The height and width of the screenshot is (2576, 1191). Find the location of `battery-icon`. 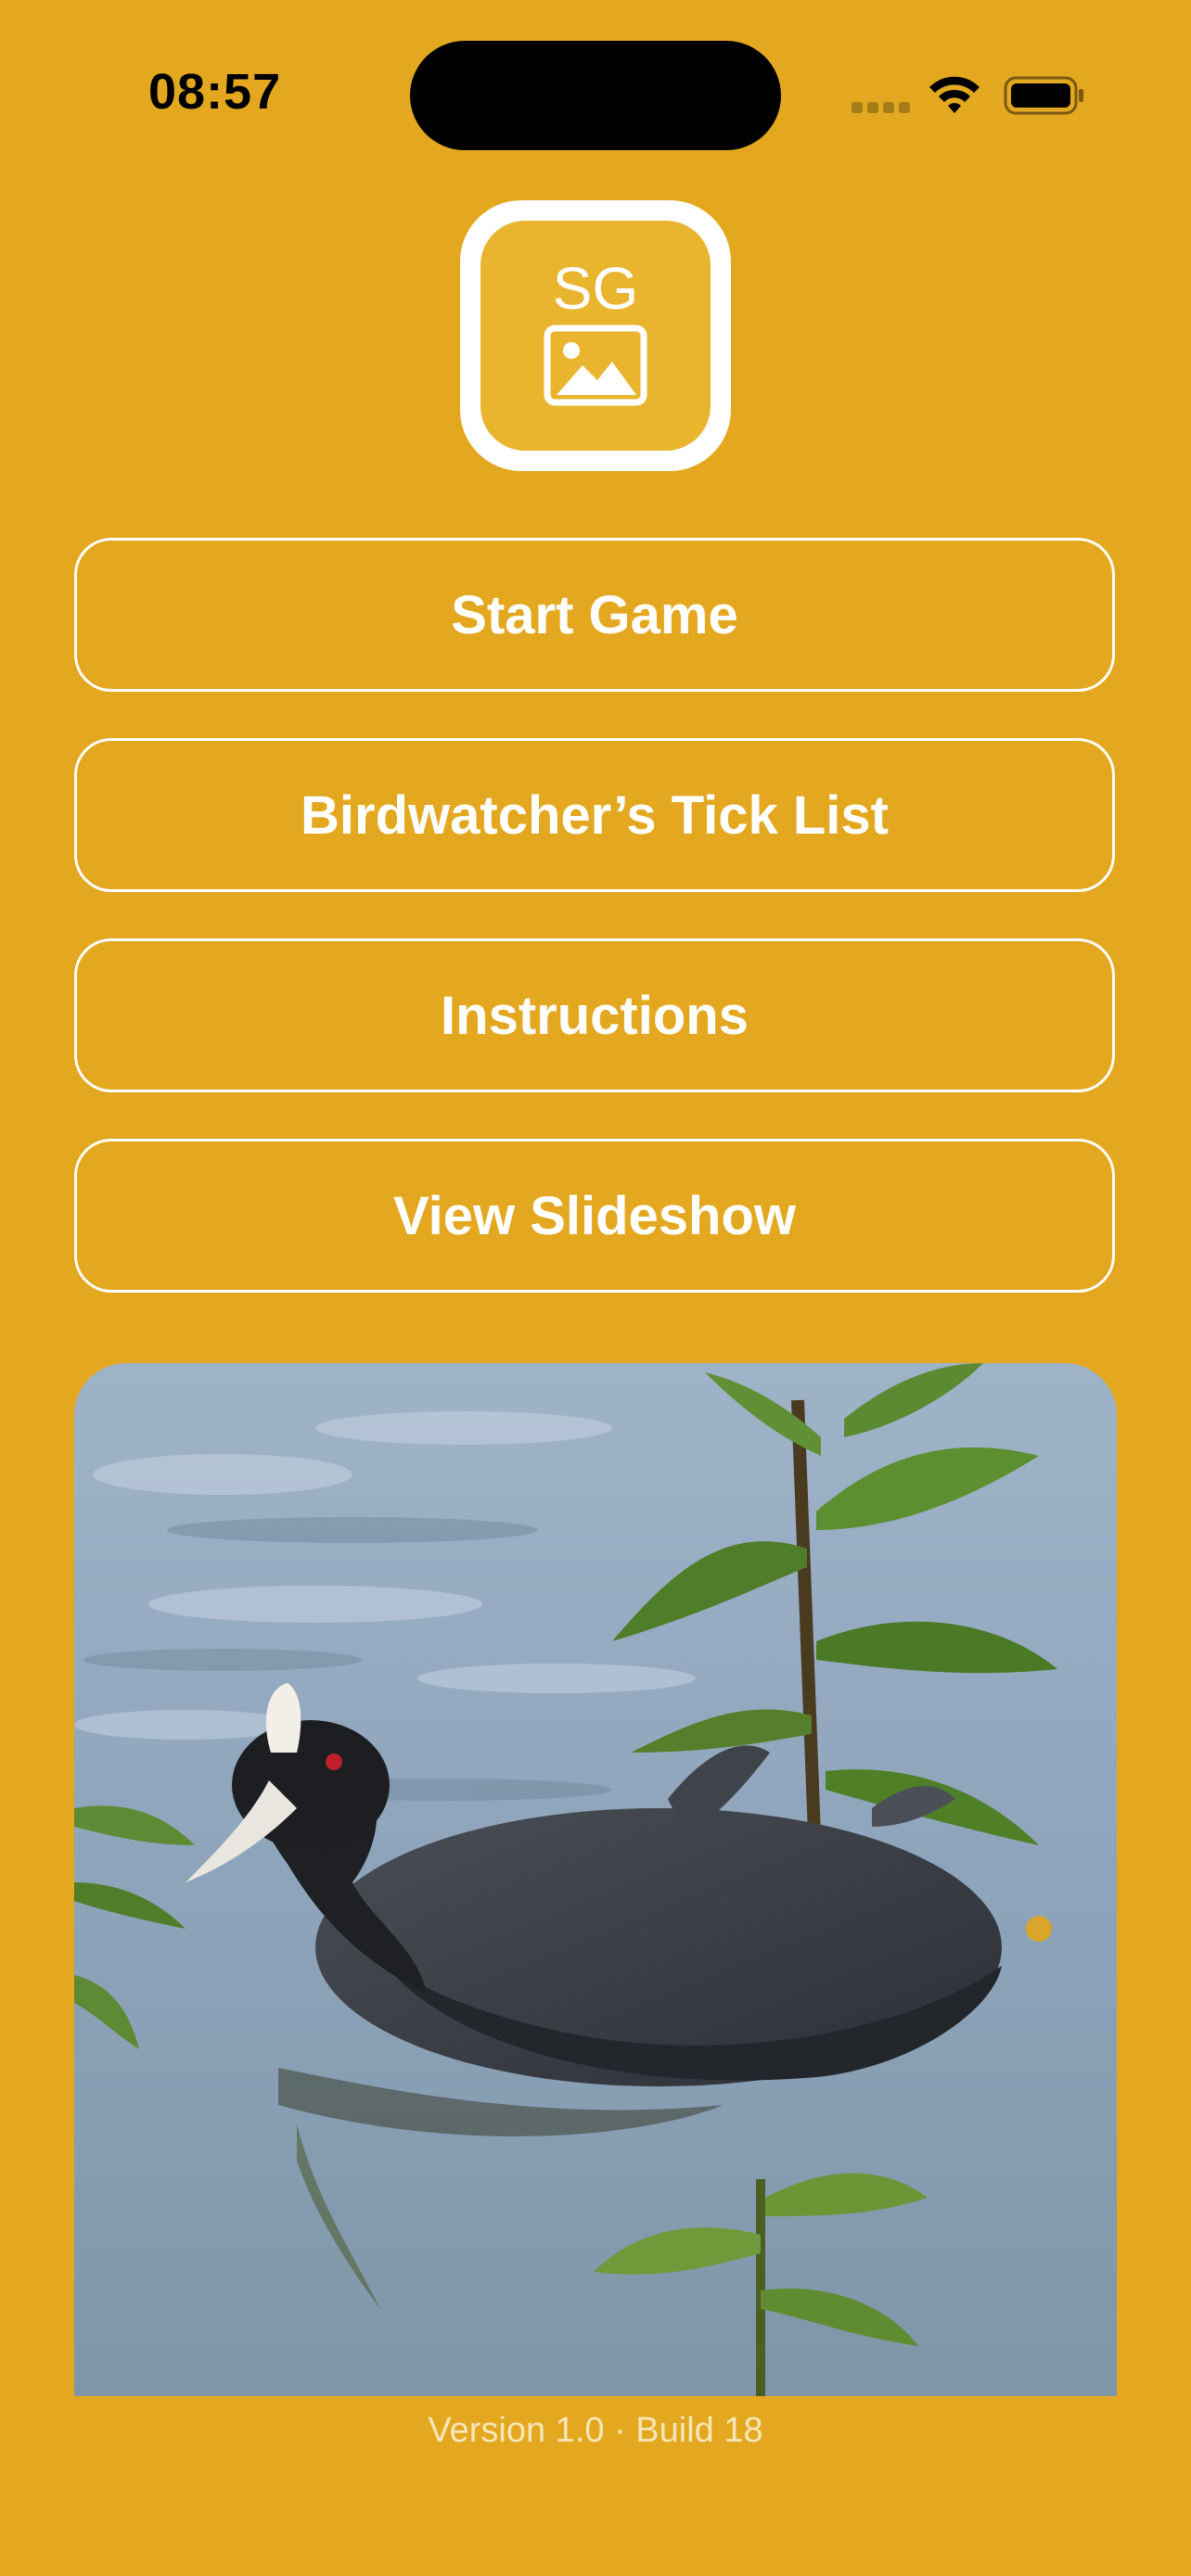

battery-icon is located at coordinates (1043, 95).